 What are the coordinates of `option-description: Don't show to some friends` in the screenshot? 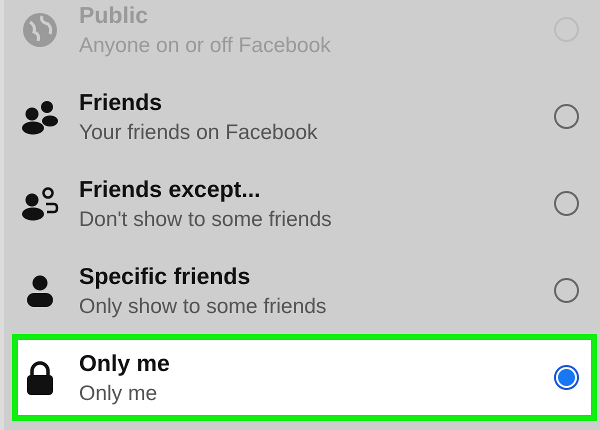 It's located at (206, 220).